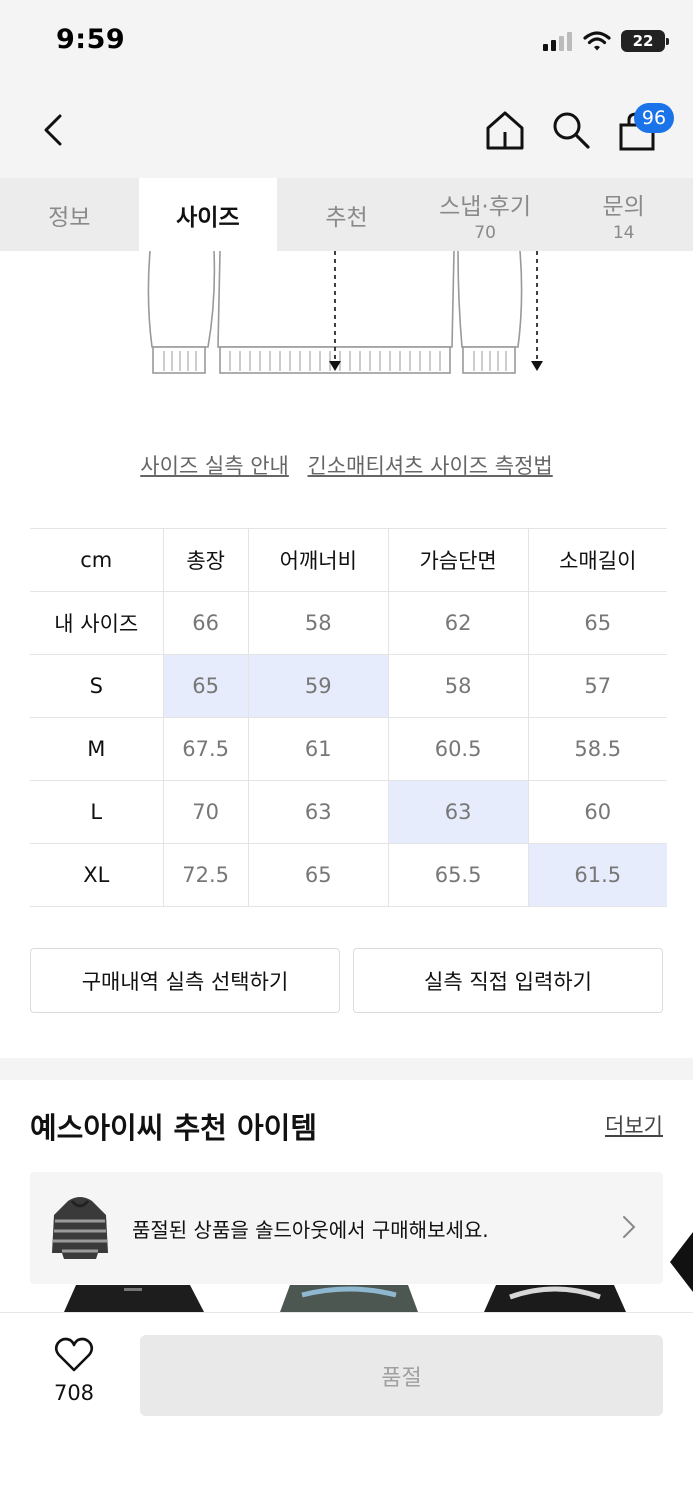 The width and height of the screenshot is (693, 1500). I want to click on table-row-label: S, so click(97, 686).